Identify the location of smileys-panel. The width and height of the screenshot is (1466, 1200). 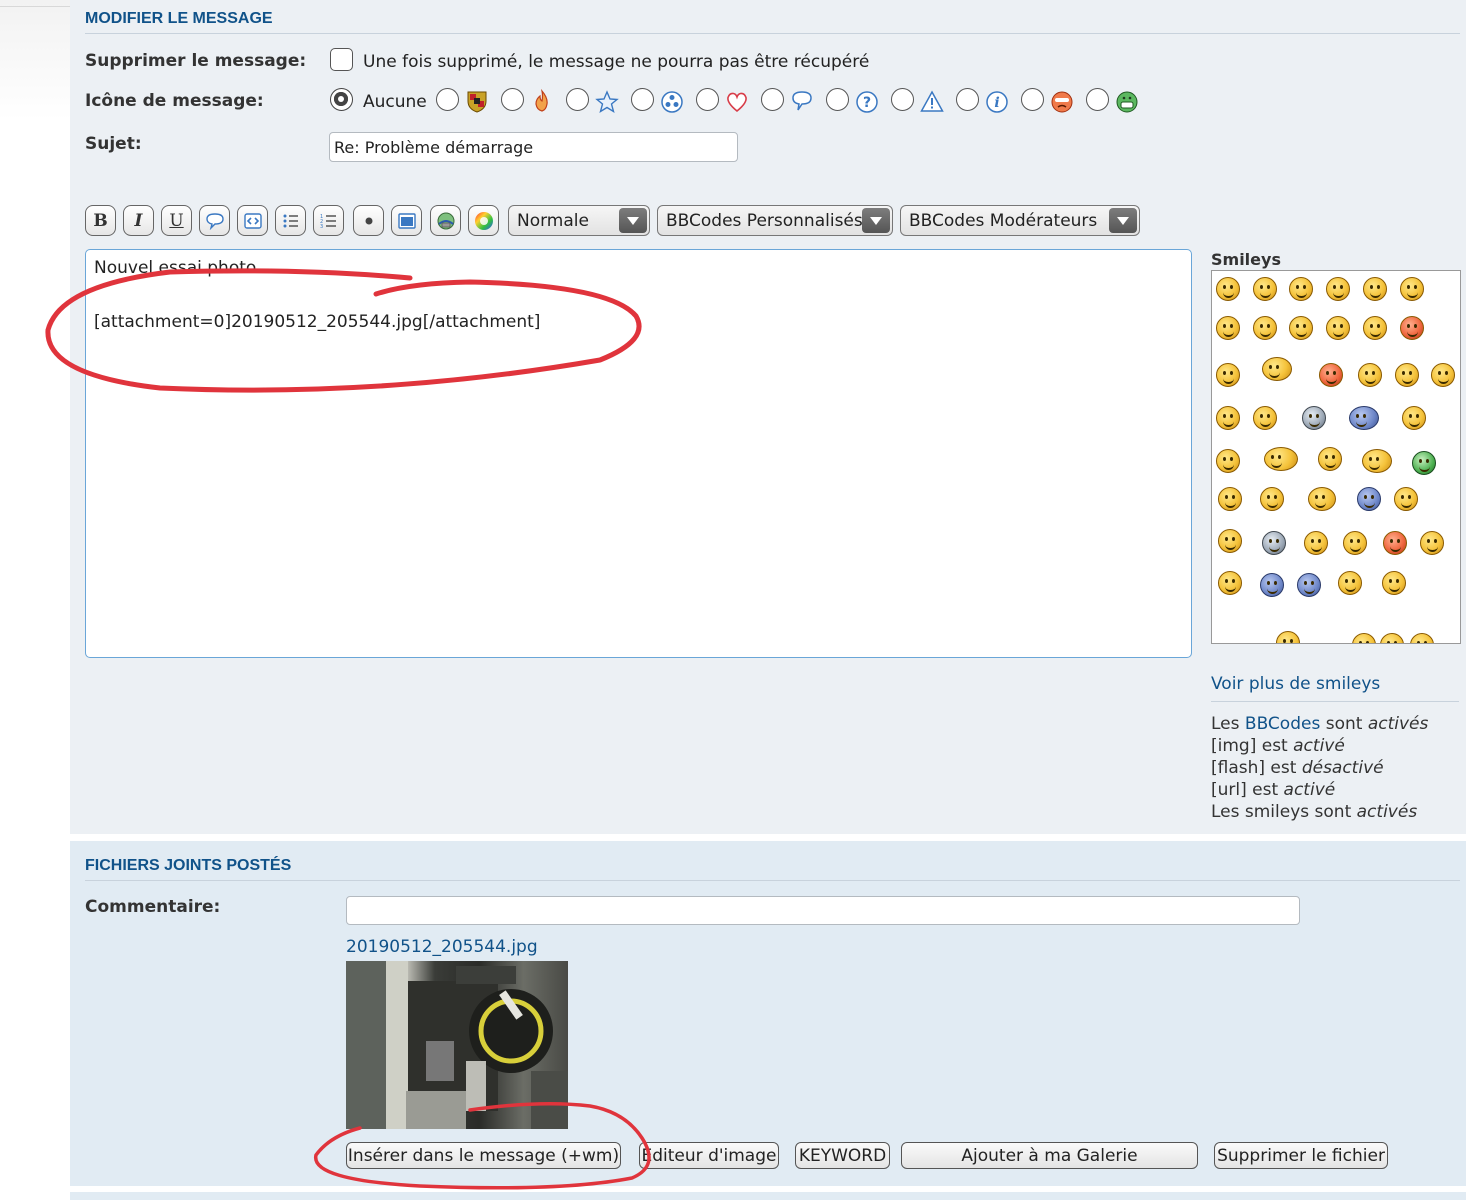
(1336, 457).